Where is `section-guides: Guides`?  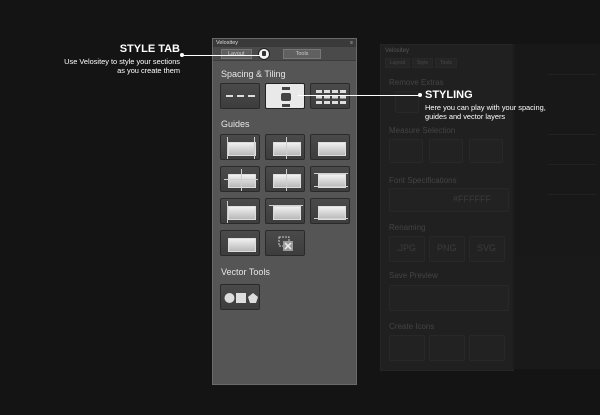 section-guides: Guides is located at coordinates (235, 124).